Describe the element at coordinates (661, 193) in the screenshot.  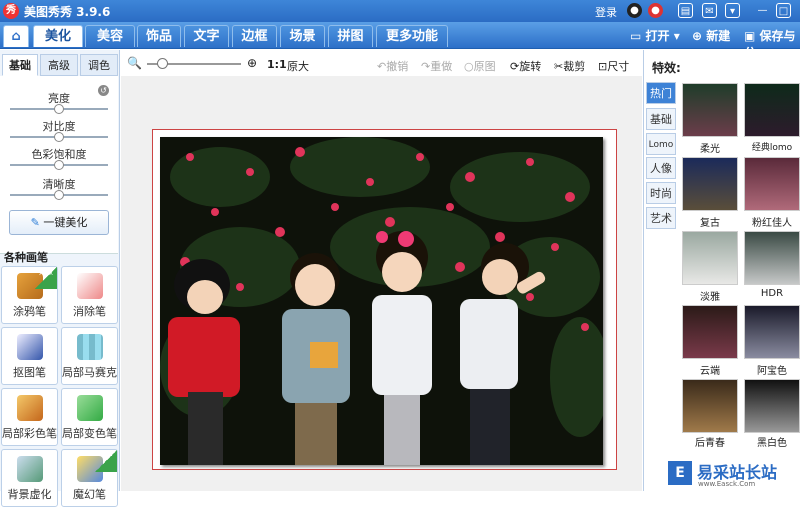
I see `cat-fashion: 时尚` at that location.